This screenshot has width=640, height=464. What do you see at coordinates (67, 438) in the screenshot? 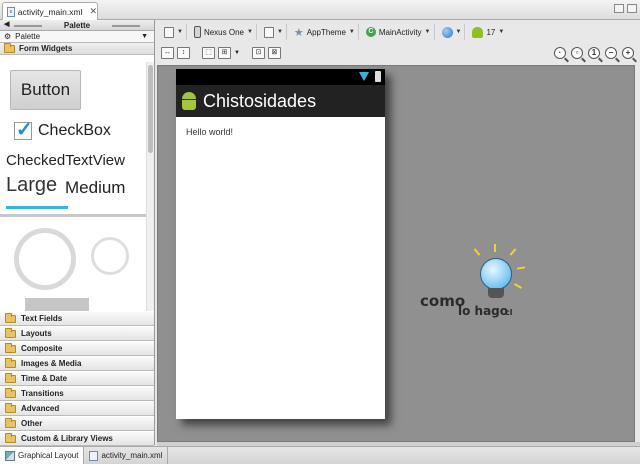
I see `category-label: Custom & Library Views` at bounding box center [67, 438].